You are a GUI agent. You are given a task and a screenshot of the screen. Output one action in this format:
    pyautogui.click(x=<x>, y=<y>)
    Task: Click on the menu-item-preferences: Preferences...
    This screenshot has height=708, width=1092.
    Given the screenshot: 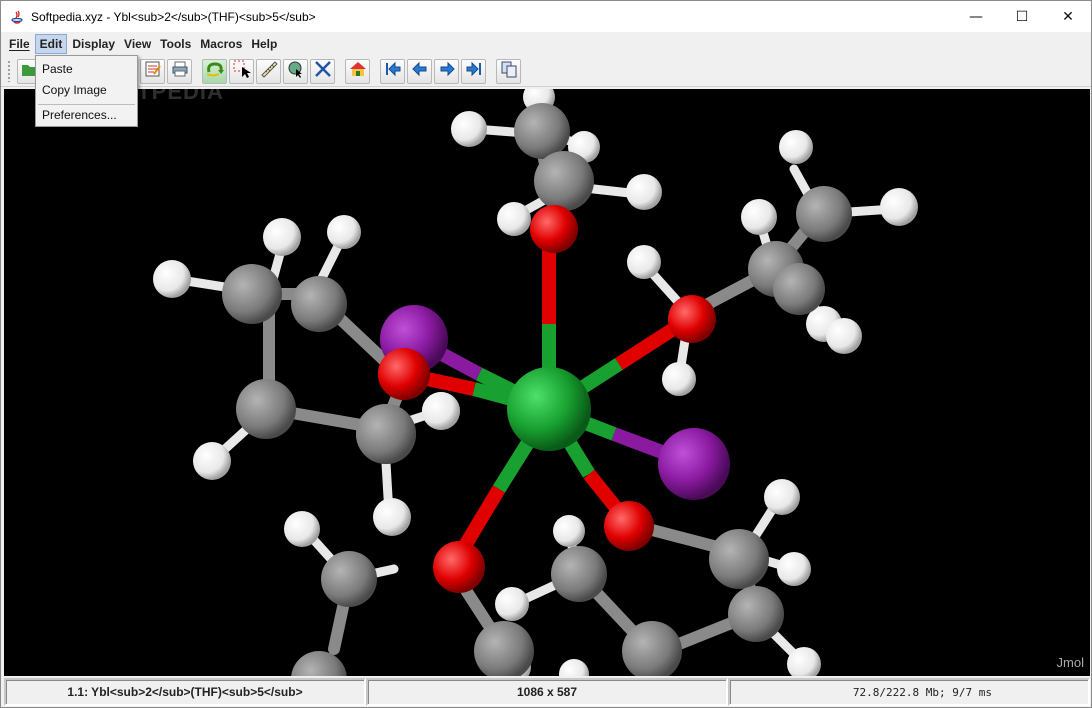 What is the action you would take?
    pyautogui.click(x=79, y=115)
    